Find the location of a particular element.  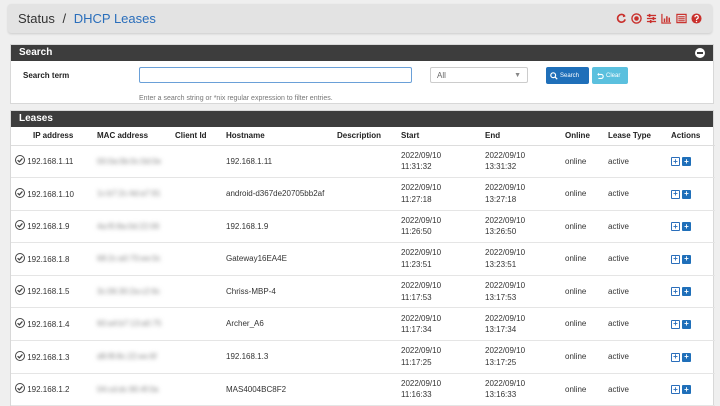

column-header-end: End is located at coordinates (521, 136).